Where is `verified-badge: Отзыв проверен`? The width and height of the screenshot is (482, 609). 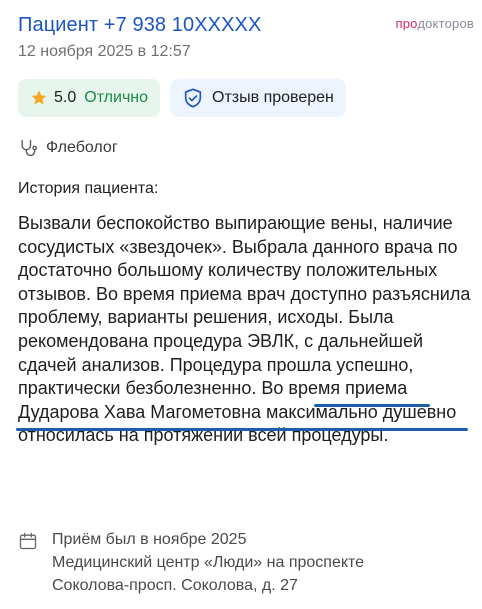 verified-badge: Отзыв проверен is located at coordinates (258, 98).